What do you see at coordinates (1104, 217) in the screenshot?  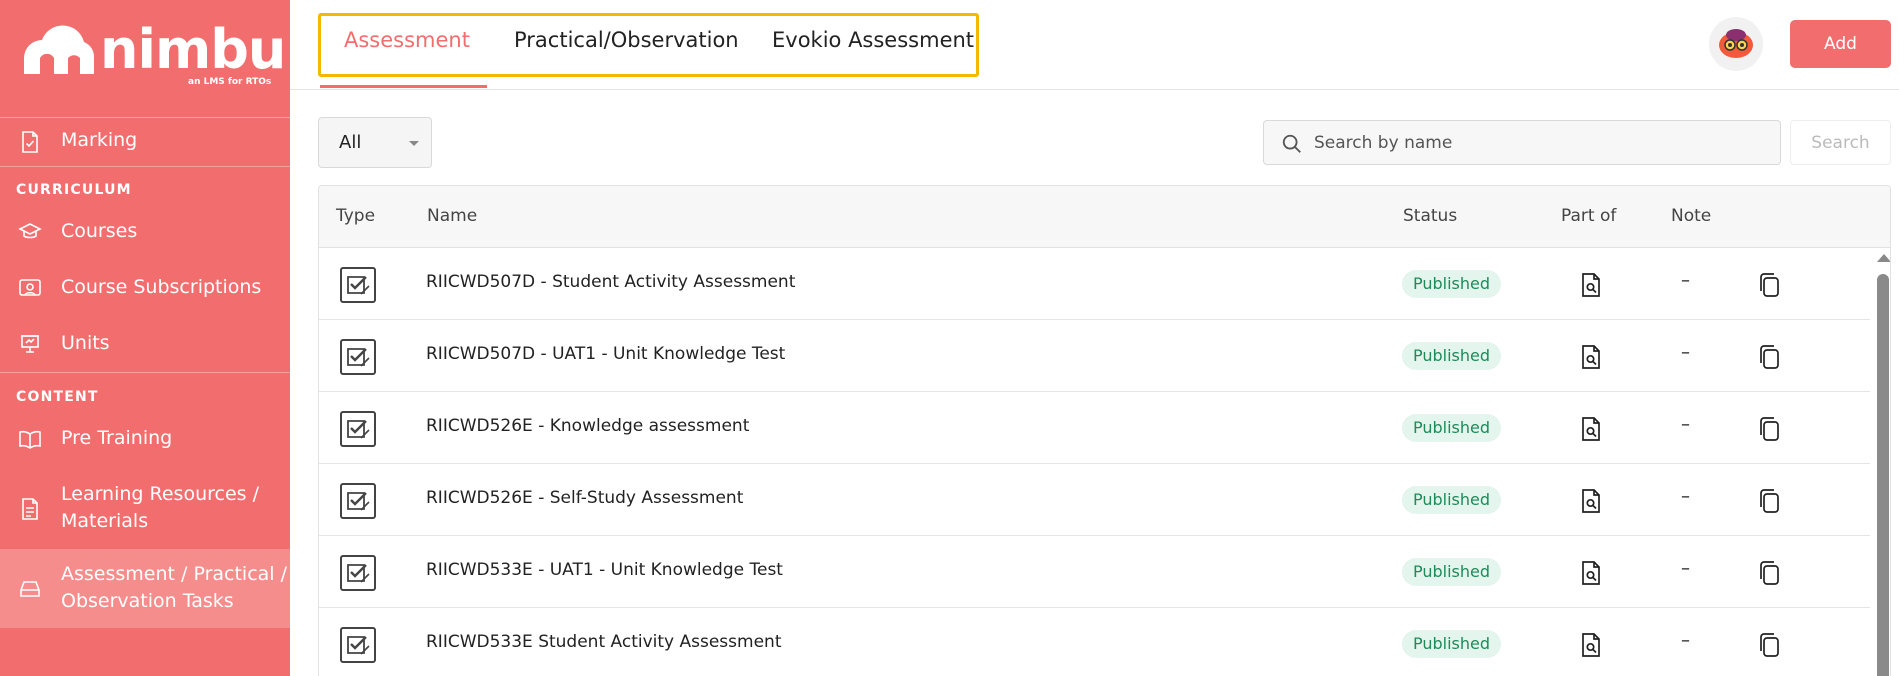 I see `table-header: Type Name Status Part of Note` at bounding box center [1104, 217].